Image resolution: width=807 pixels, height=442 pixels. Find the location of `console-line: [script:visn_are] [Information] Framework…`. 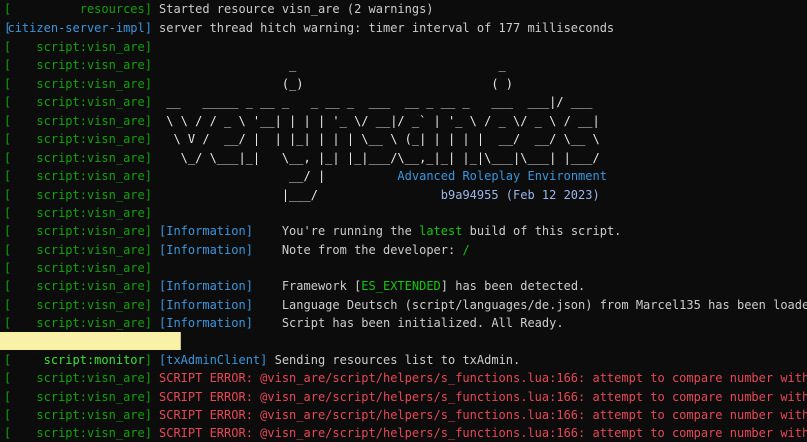

console-line: [script:visn_are] [Information] Framework… is located at coordinates (403, 286).